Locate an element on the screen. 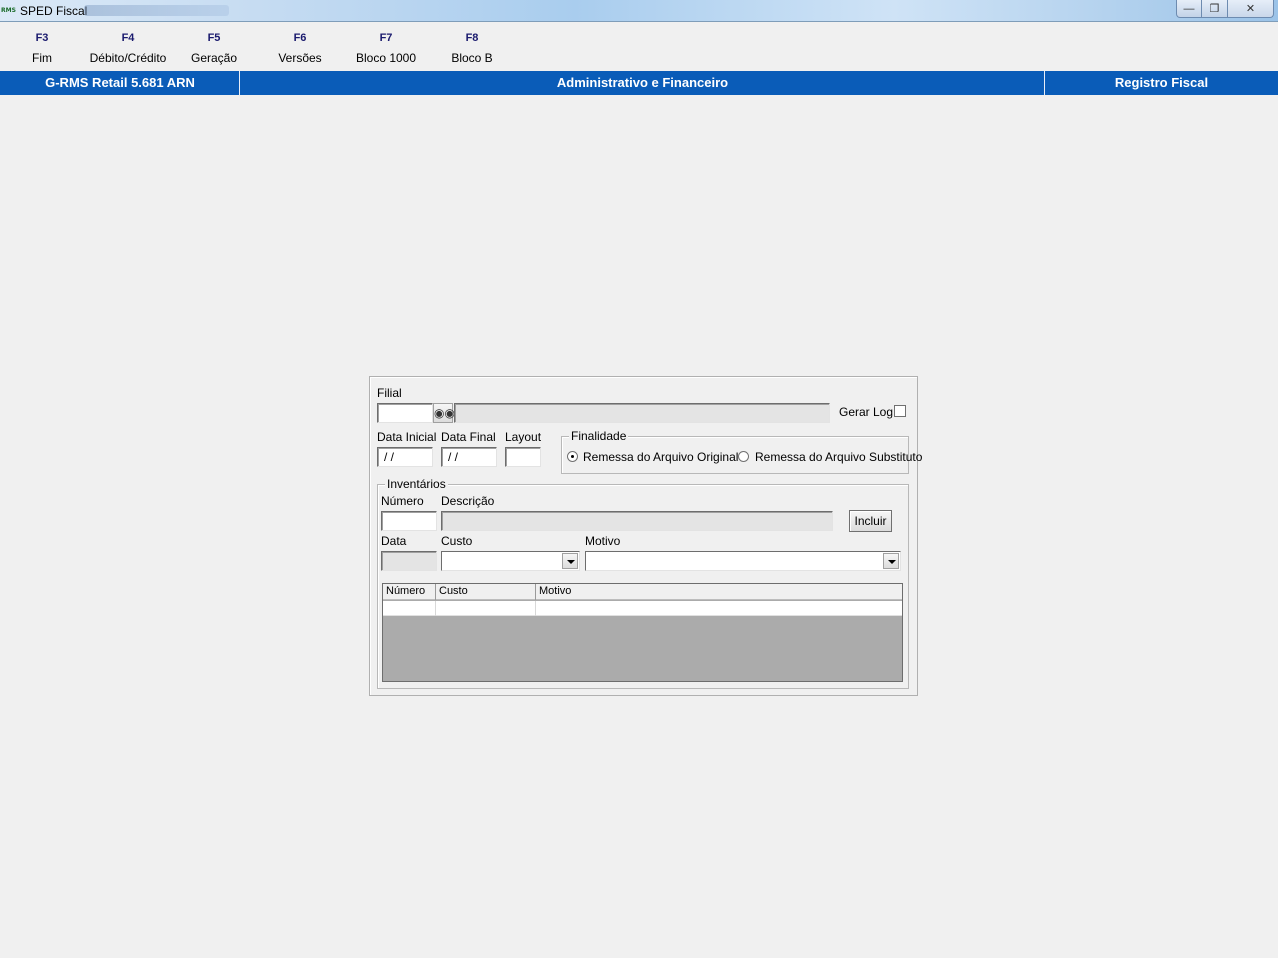 The width and height of the screenshot is (1278, 958). data-field is located at coordinates (409, 561).